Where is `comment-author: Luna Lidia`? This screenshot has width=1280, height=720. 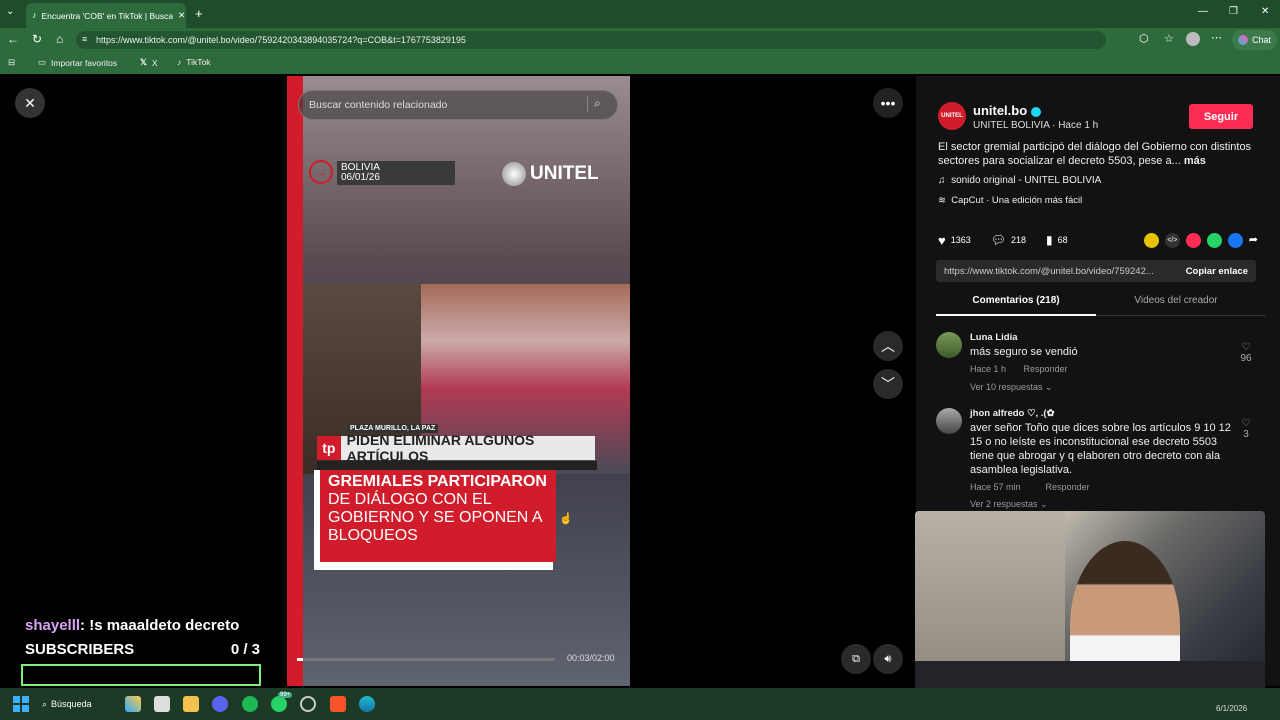
comment-author: Luna Lidia is located at coordinates (994, 337).